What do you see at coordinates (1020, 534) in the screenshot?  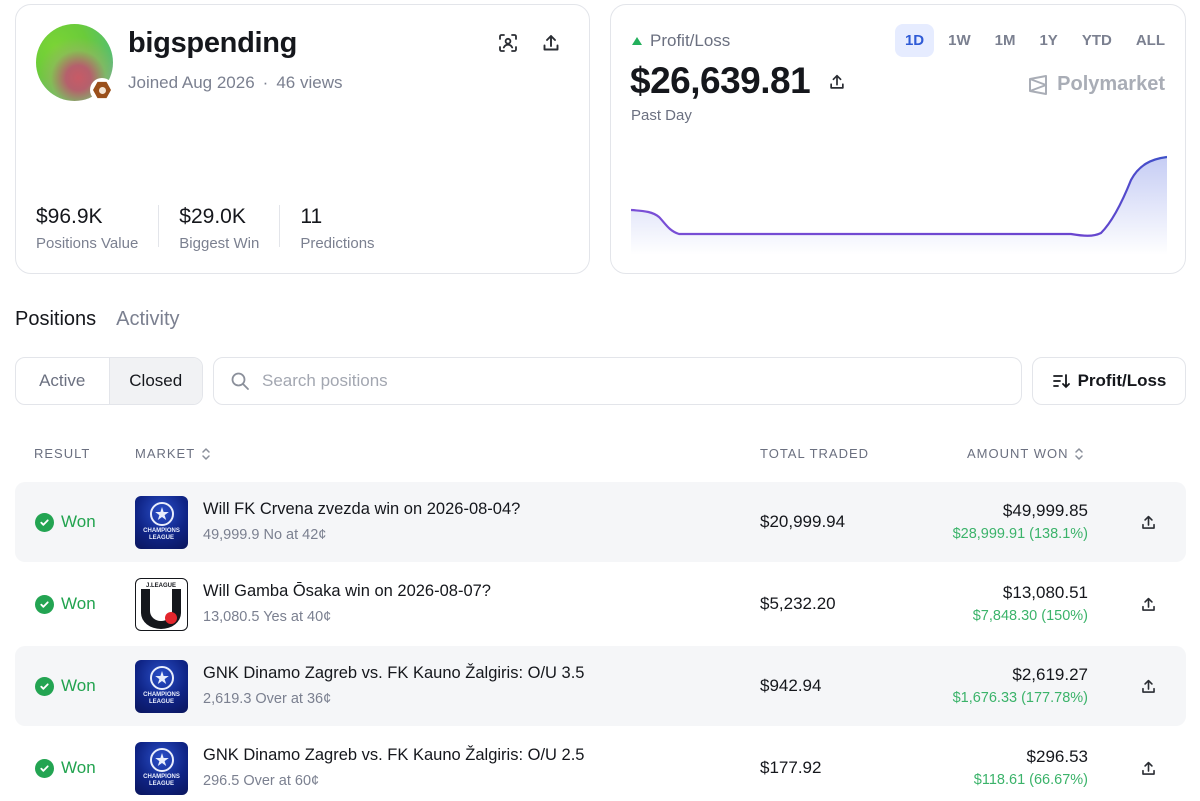 I see `profit-gain: $28,999.91 (138.1%)` at bounding box center [1020, 534].